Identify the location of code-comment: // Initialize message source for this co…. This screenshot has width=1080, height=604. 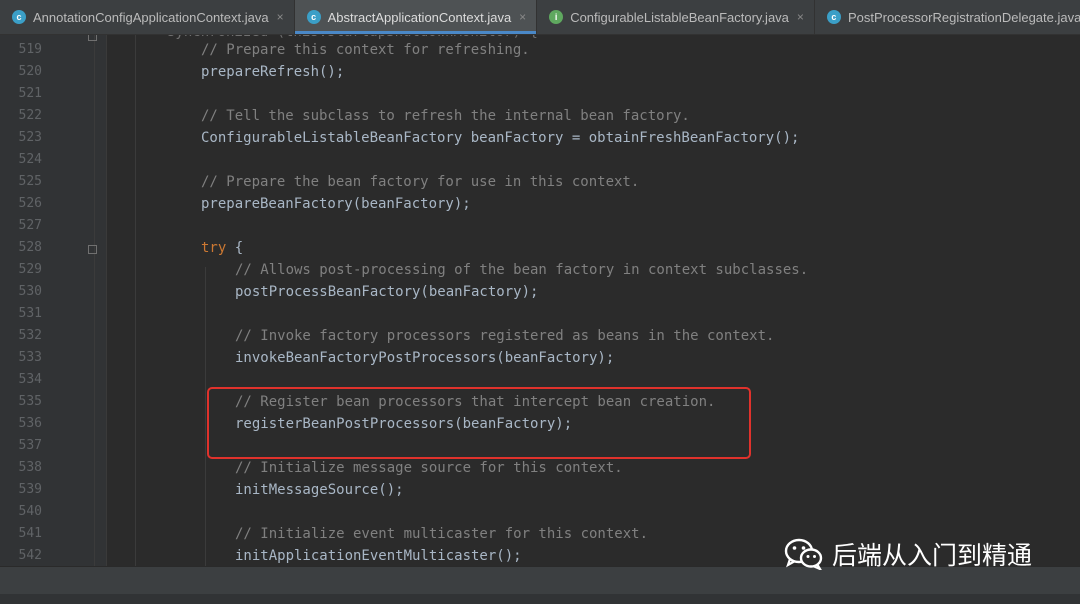
(429, 468).